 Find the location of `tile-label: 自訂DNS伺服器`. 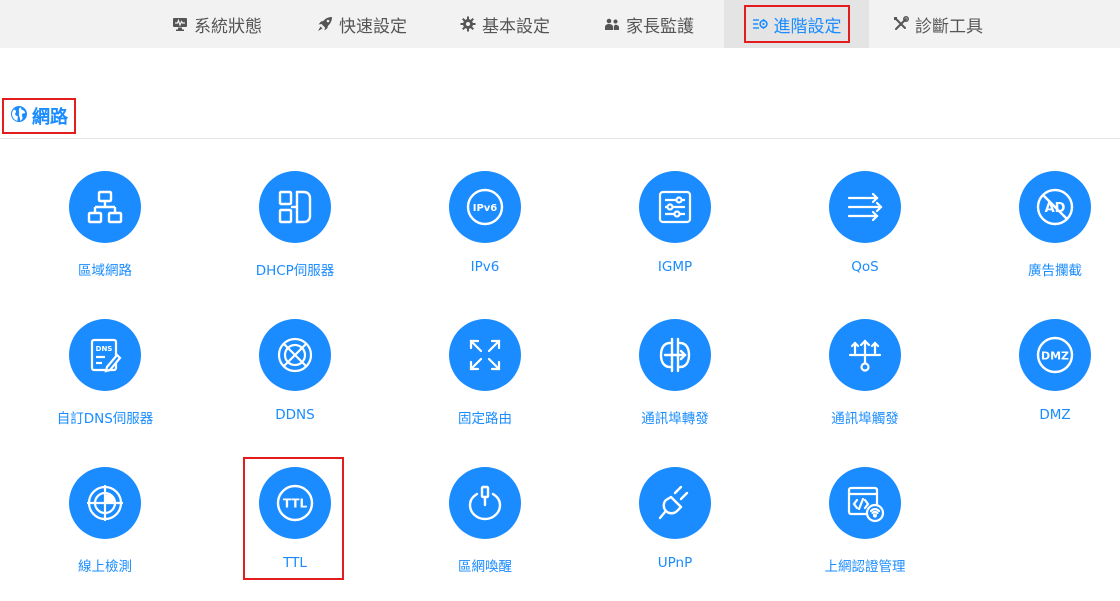

tile-label: 自訂DNS伺服器 is located at coordinates (105, 419).